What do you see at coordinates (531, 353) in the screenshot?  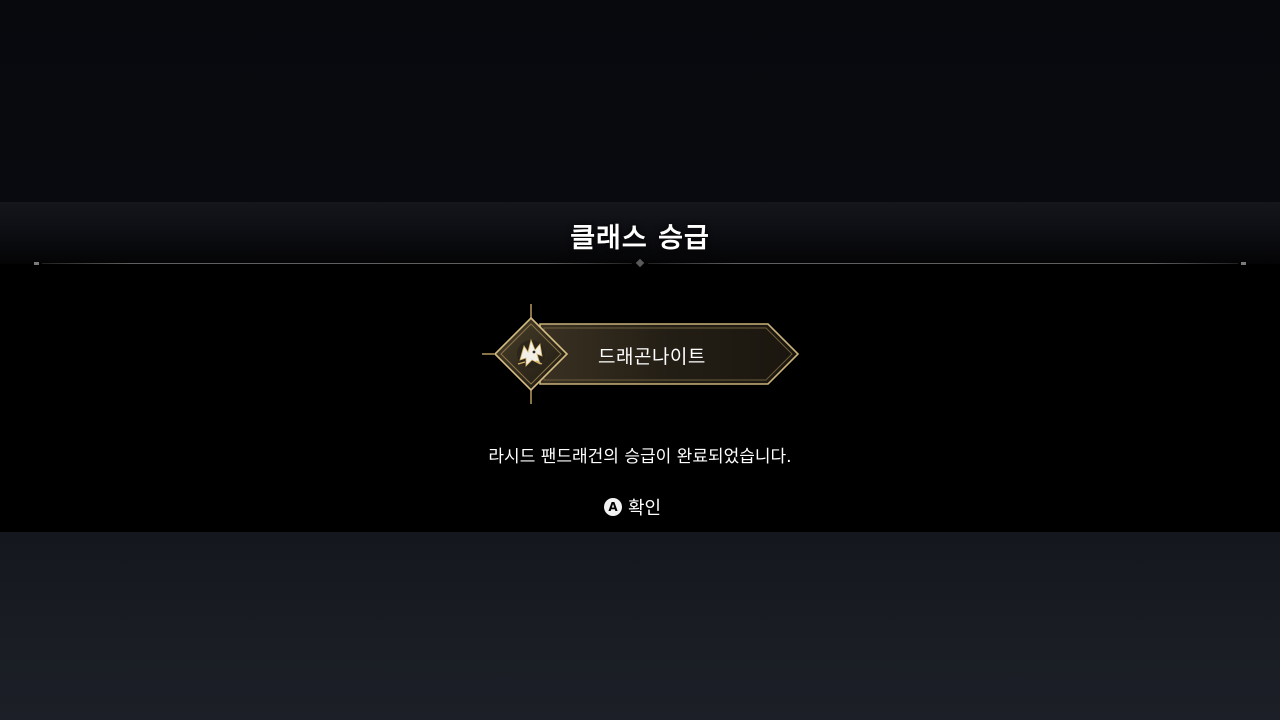 I see `dragon-emblem-icon` at bounding box center [531, 353].